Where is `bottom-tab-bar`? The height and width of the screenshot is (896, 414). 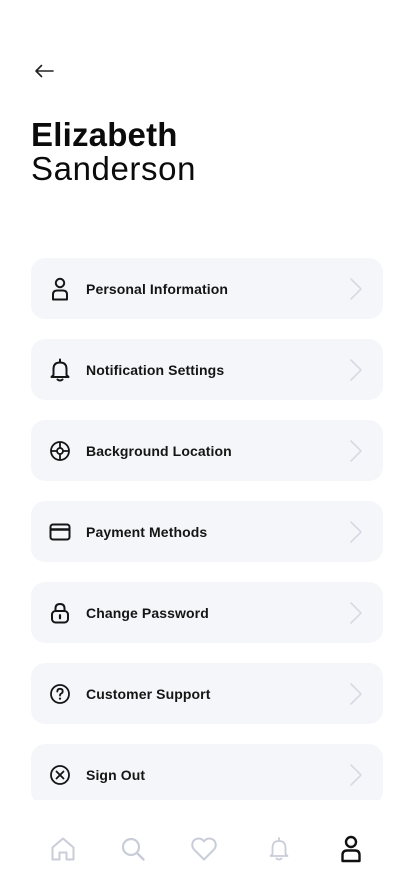
bottom-tab-bar is located at coordinates (207, 848).